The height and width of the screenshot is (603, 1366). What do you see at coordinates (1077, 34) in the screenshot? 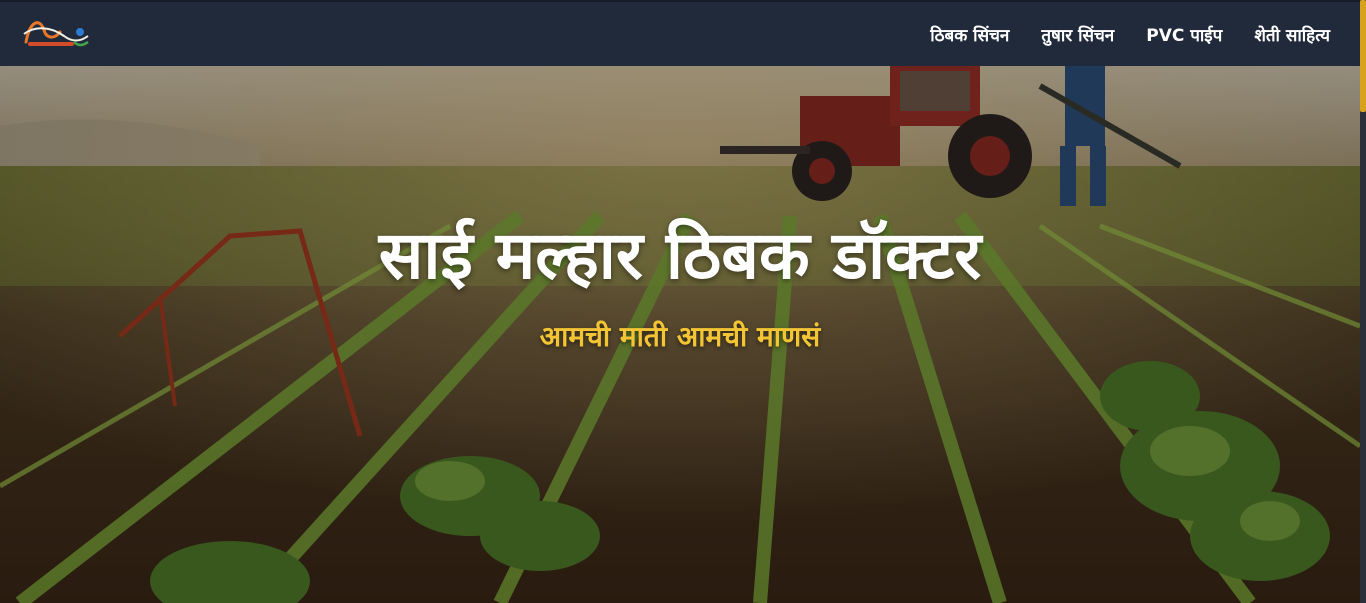
I see `nav-link-sprinkler-irrigation: तुषार सिंचन` at bounding box center [1077, 34].